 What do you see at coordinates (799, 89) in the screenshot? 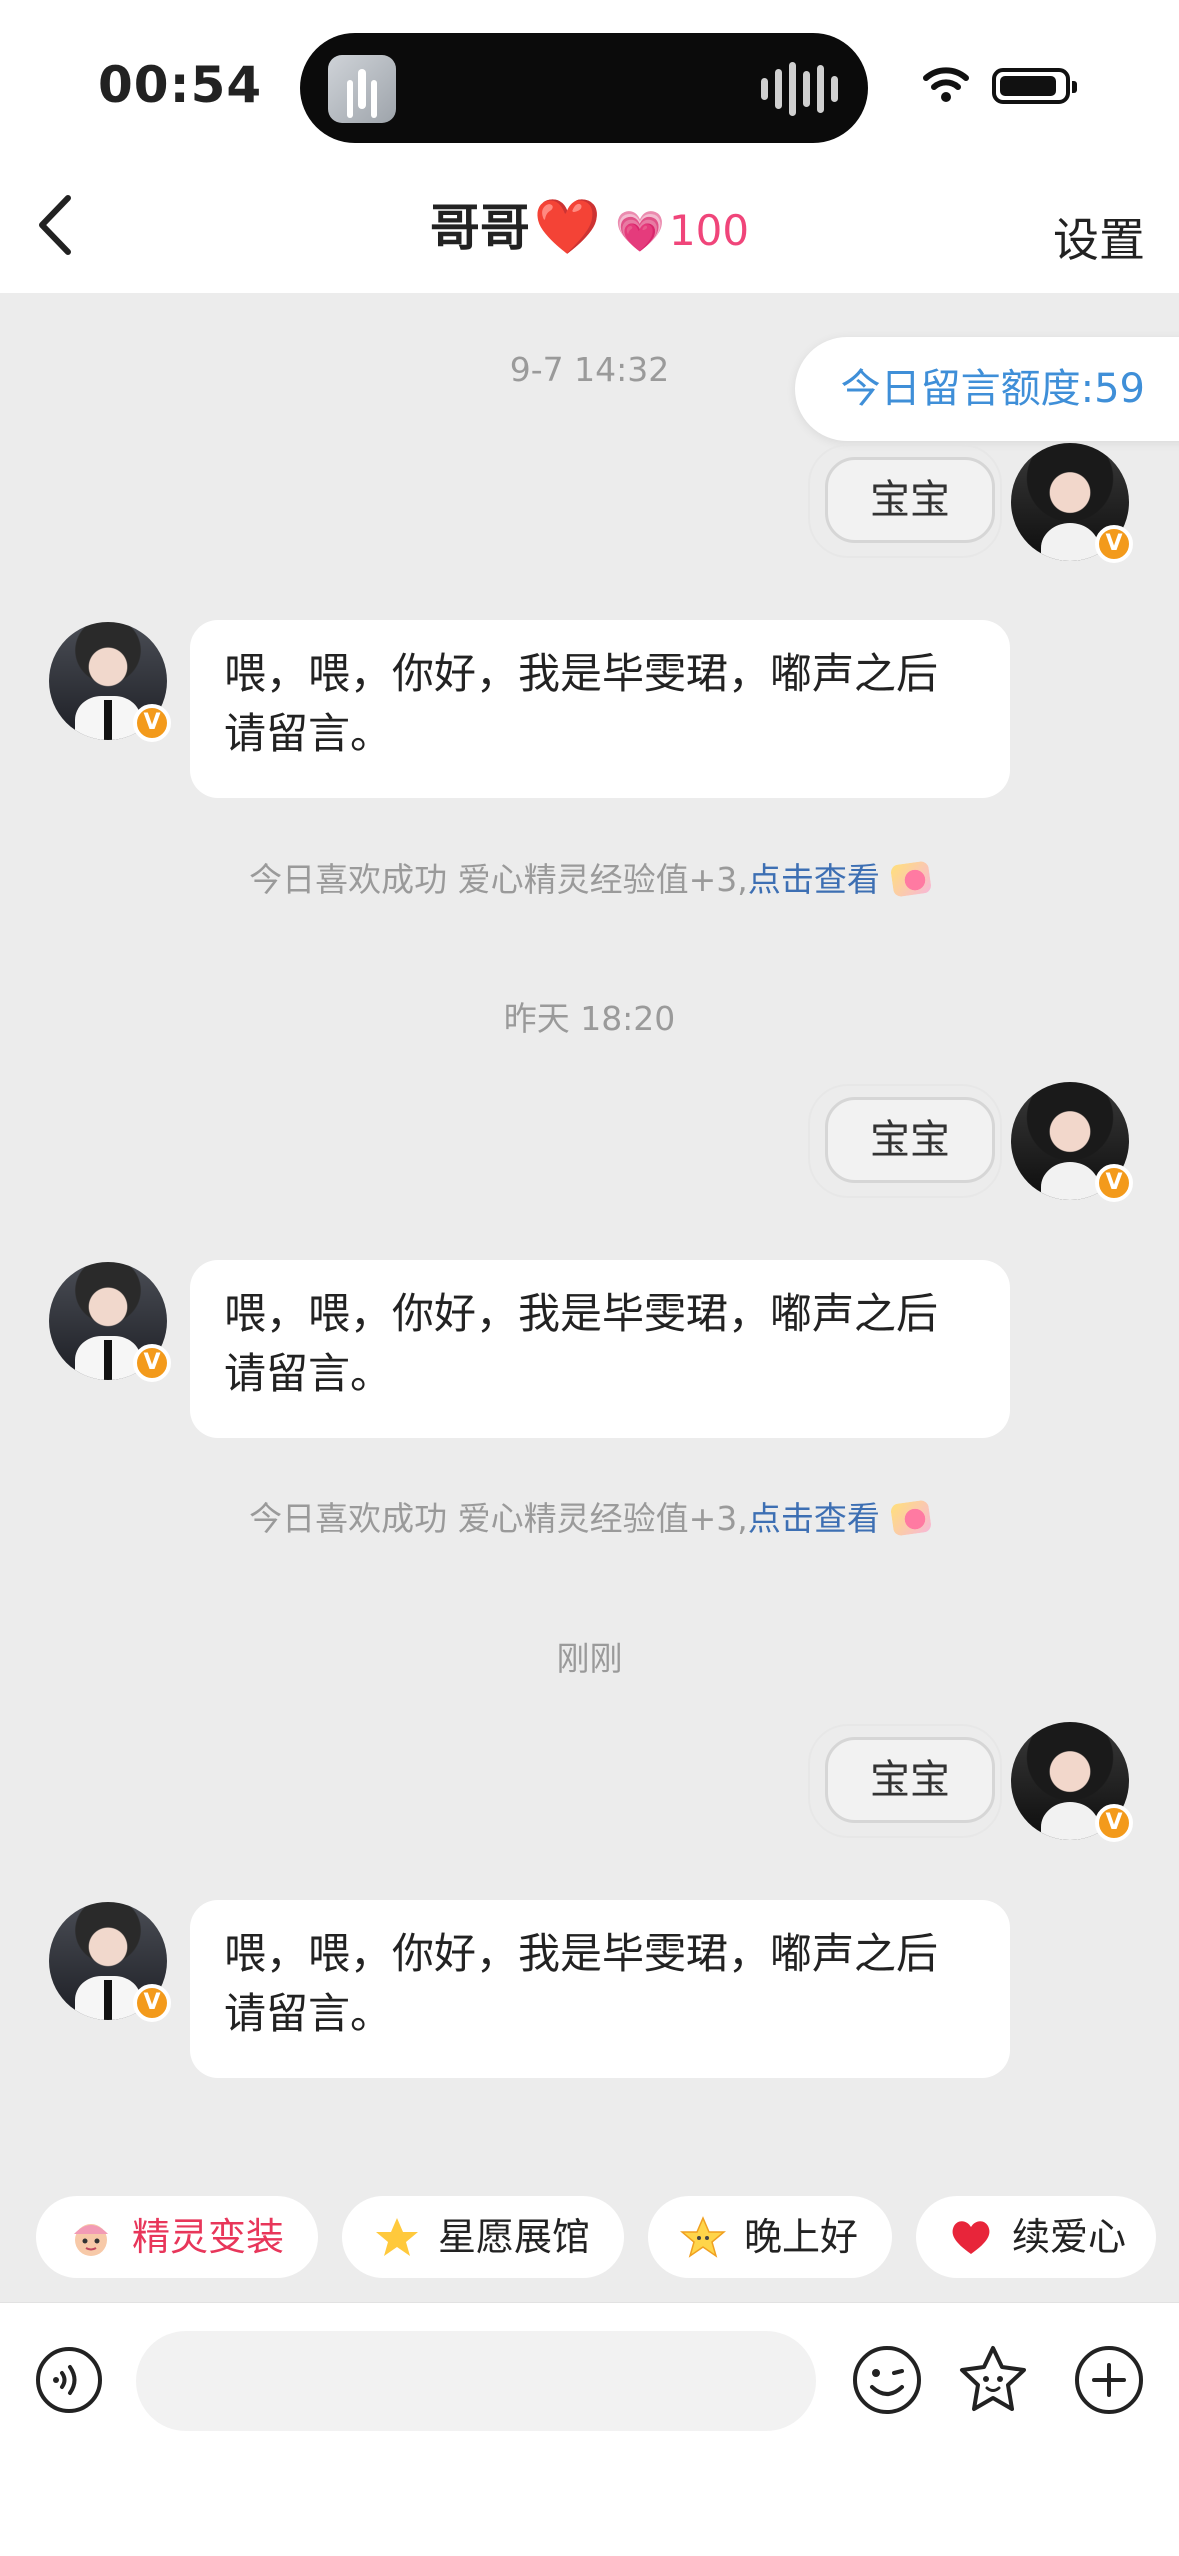
I see `audio-wave-icon` at bounding box center [799, 89].